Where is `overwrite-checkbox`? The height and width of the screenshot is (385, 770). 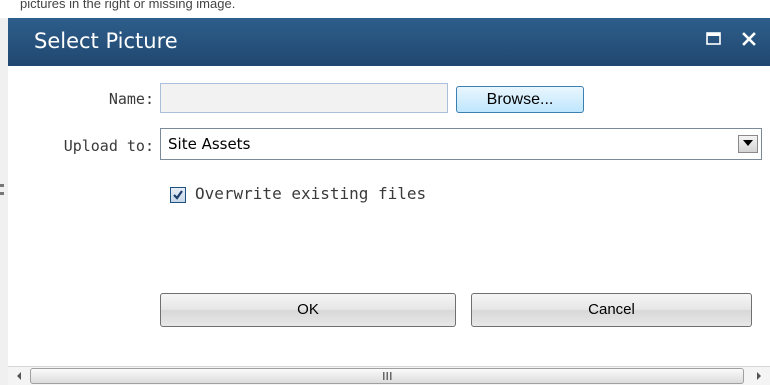 overwrite-checkbox is located at coordinates (178, 195).